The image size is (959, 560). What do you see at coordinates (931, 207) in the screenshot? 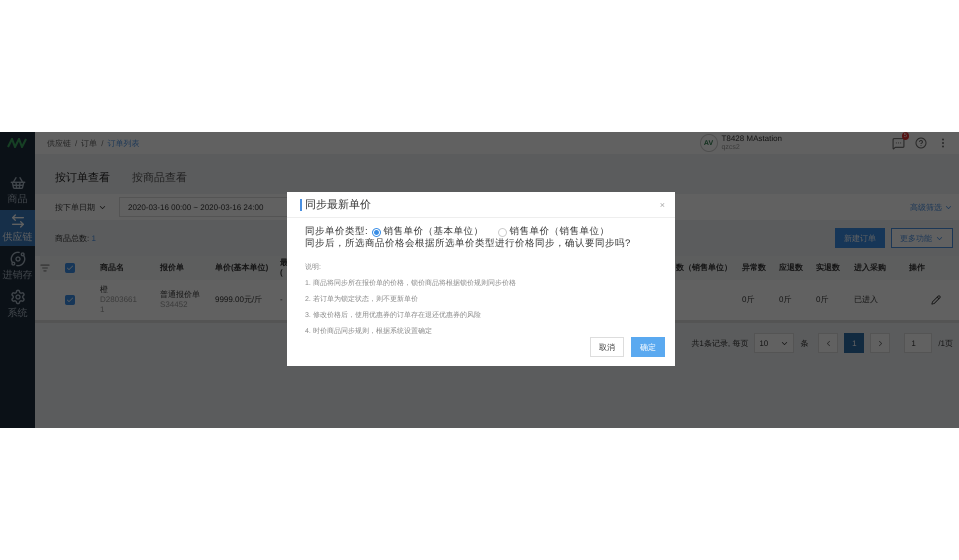
I see `advanced-filter-link: 高级筛选` at bounding box center [931, 207].